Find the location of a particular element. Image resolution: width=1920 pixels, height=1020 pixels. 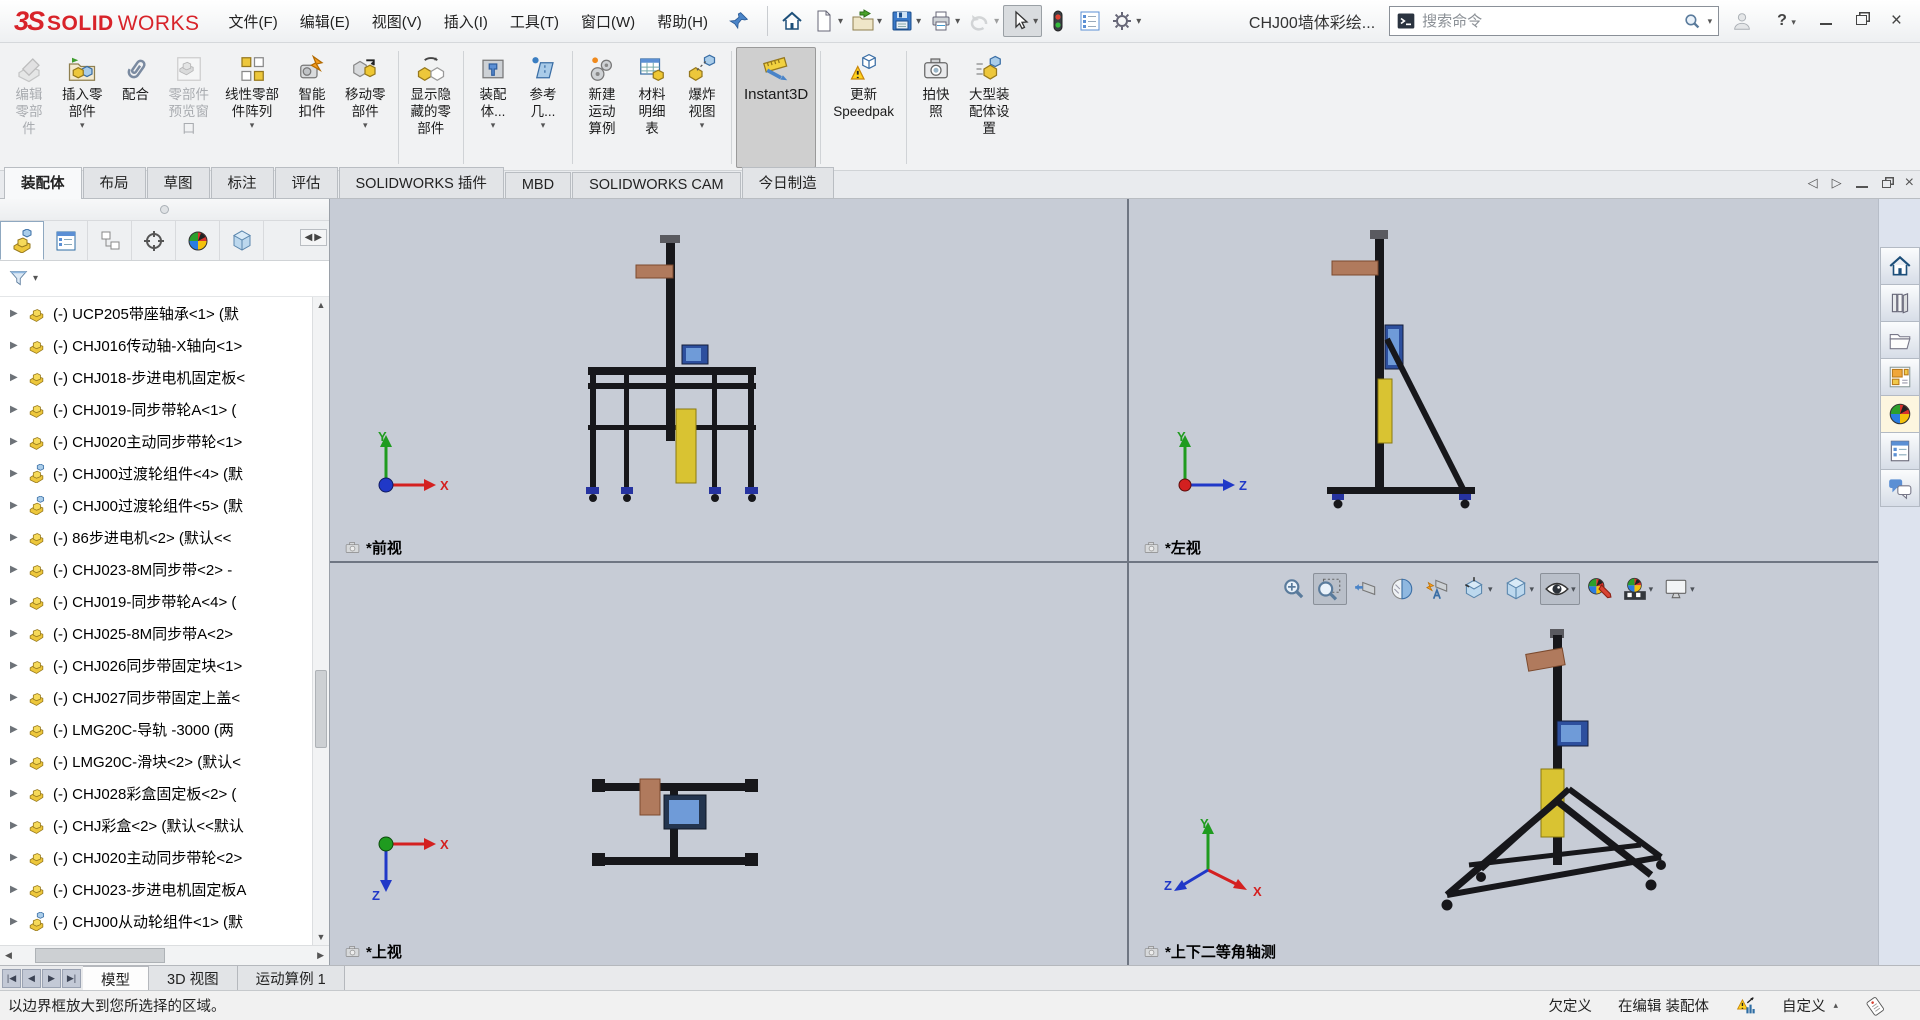

viewport-left: Y Z *左视 is located at coordinates (1503, 380).